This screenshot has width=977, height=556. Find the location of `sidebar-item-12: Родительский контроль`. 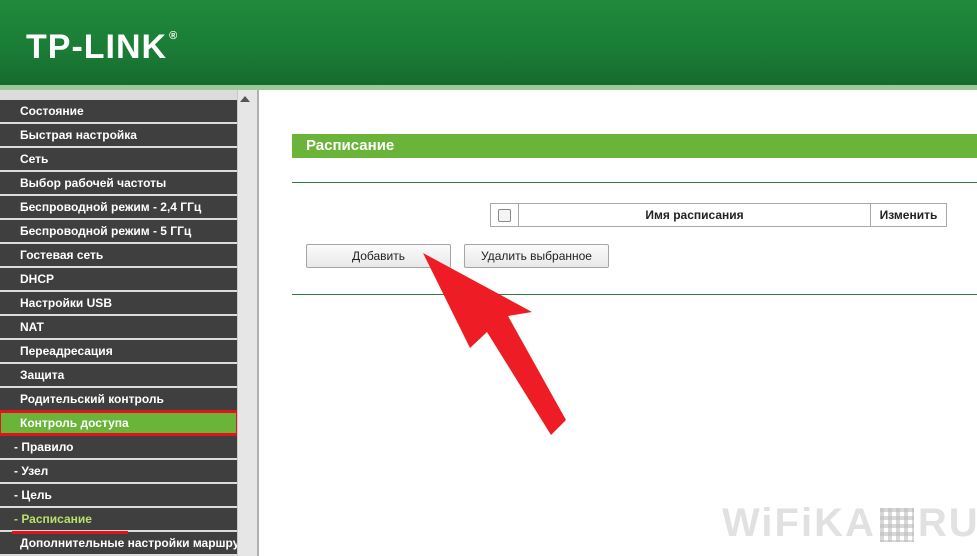

sidebar-item-12: Родительский контроль is located at coordinates (118, 399).